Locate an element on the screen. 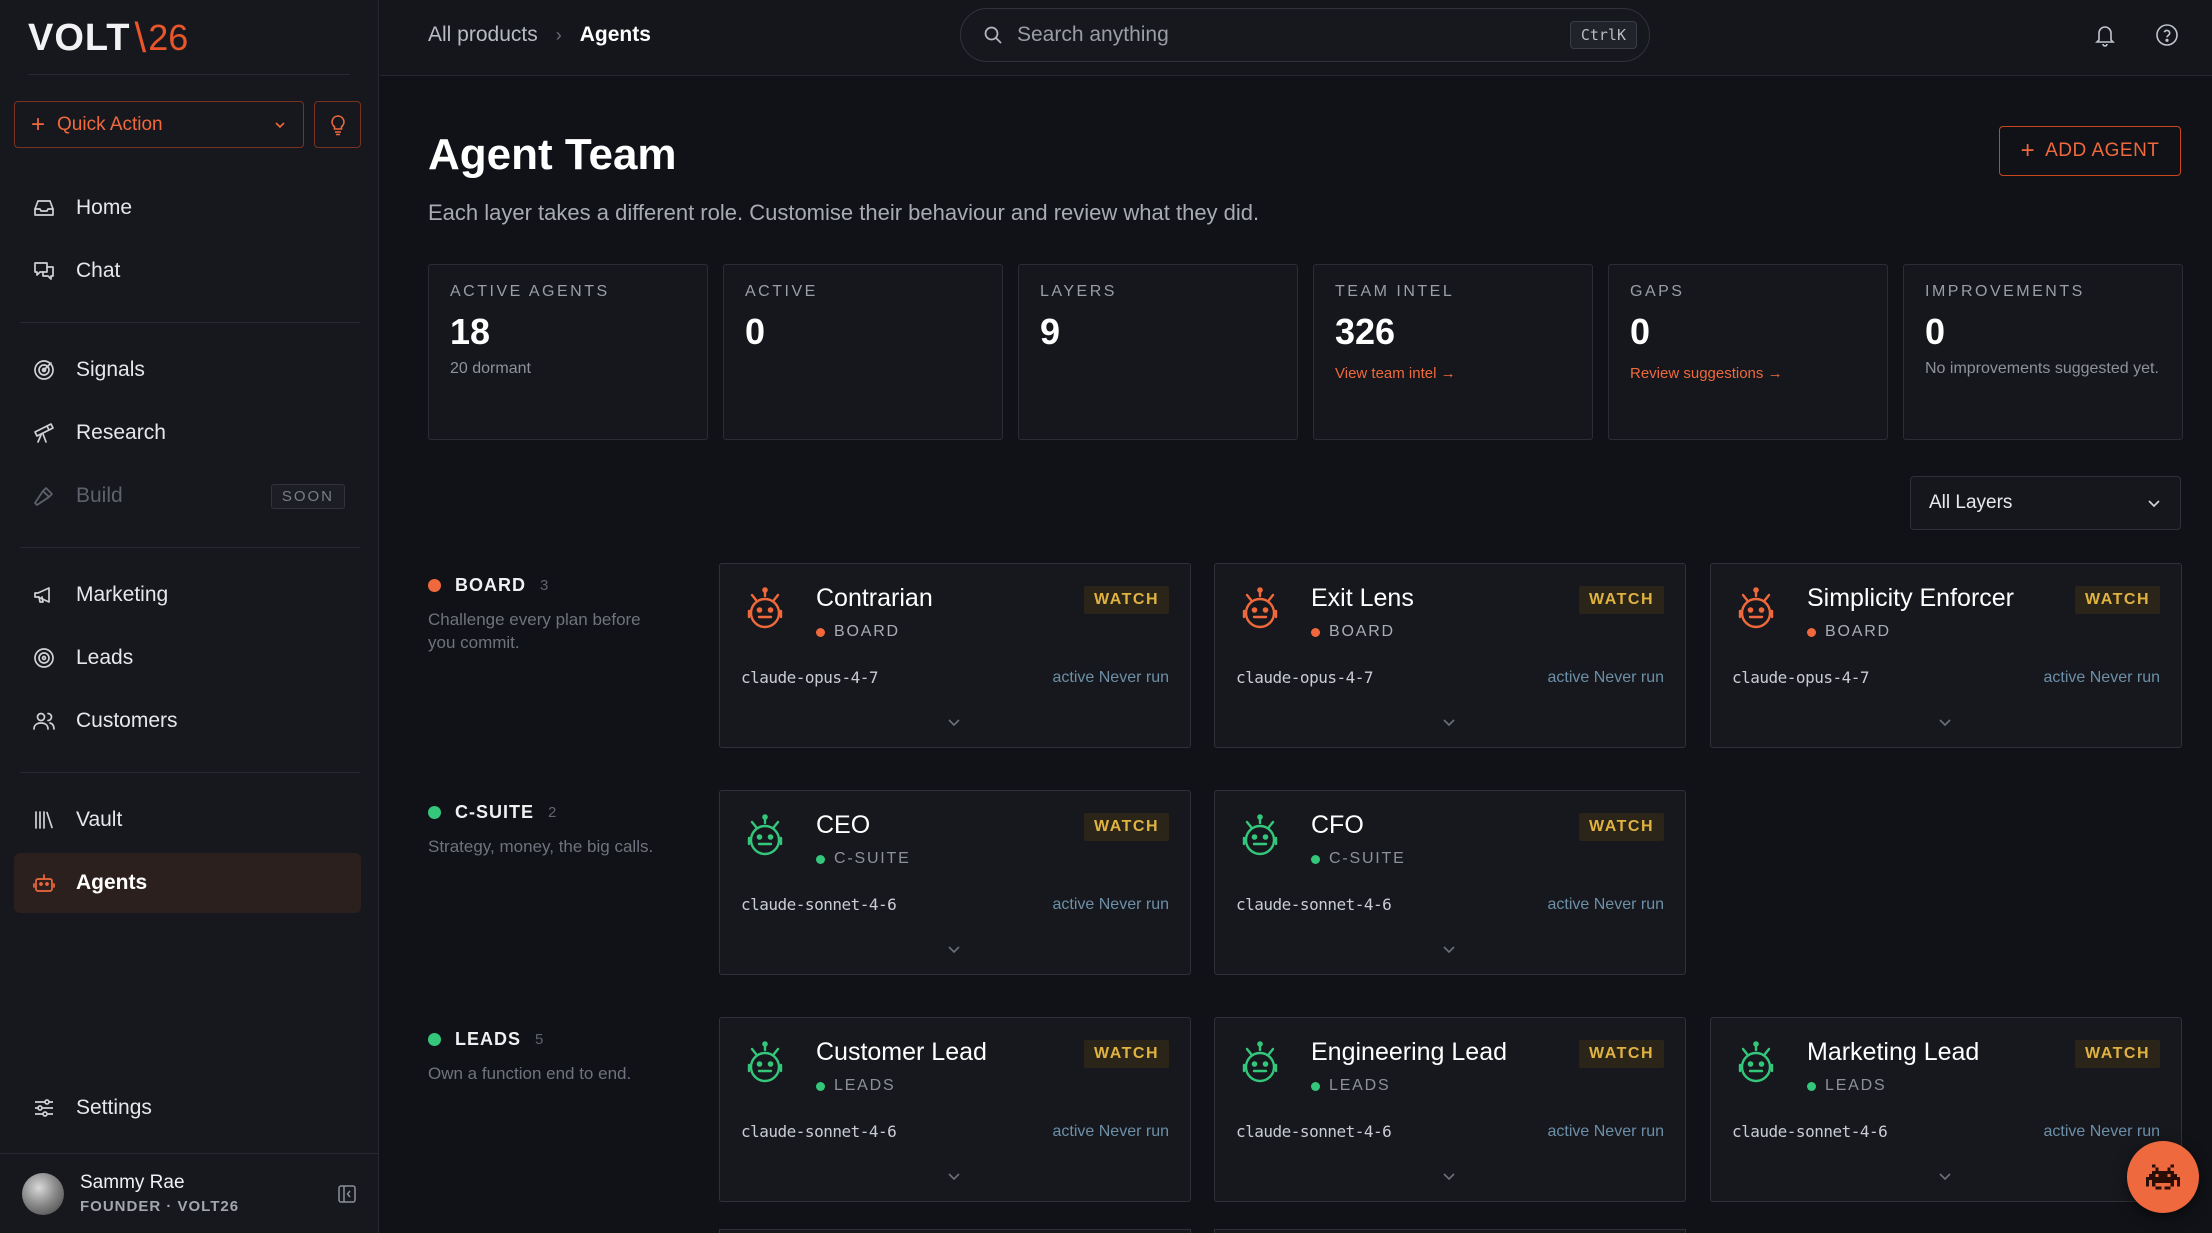  assistant-fab is located at coordinates (2163, 1177).